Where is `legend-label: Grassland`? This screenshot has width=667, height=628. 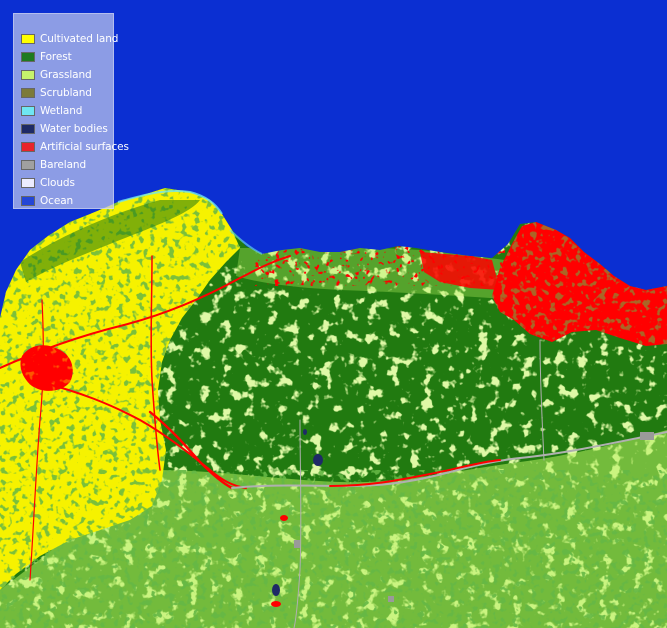 legend-label: Grassland is located at coordinates (66, 75).